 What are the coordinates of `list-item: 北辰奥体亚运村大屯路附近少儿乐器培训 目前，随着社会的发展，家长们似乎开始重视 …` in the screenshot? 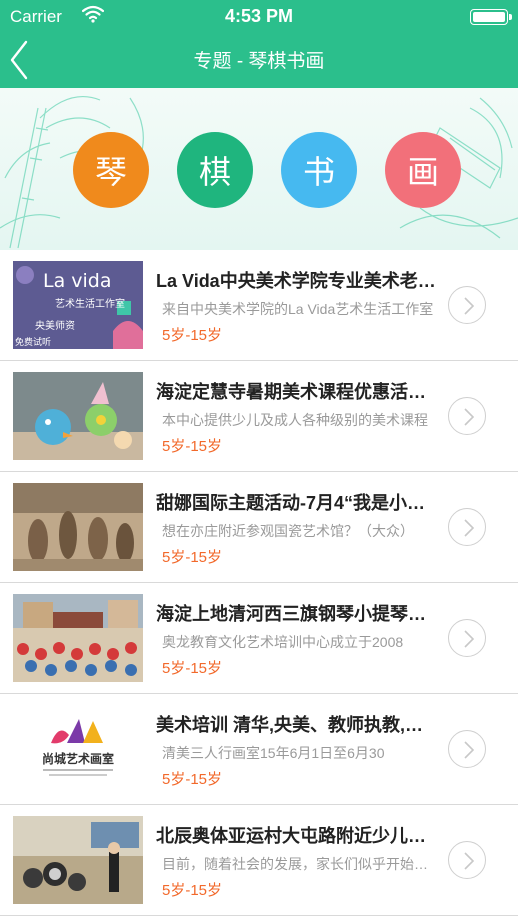 It's located at (259, 860).